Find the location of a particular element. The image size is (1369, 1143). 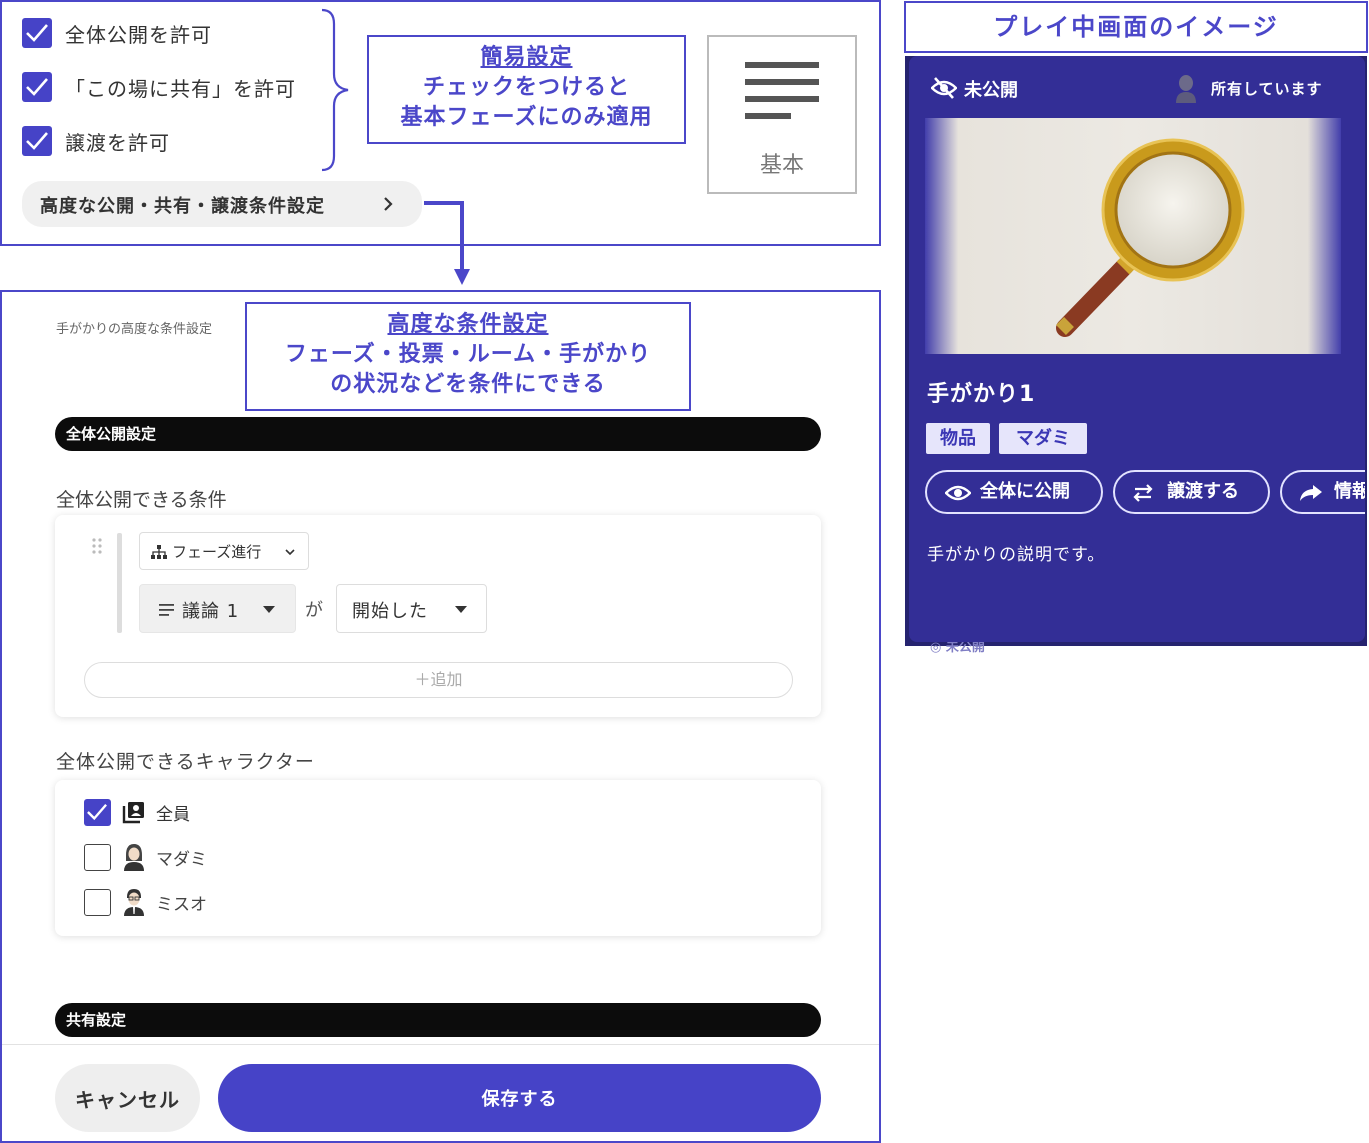

cancel-label: キャンセル is located at coordinates (127, 1100).